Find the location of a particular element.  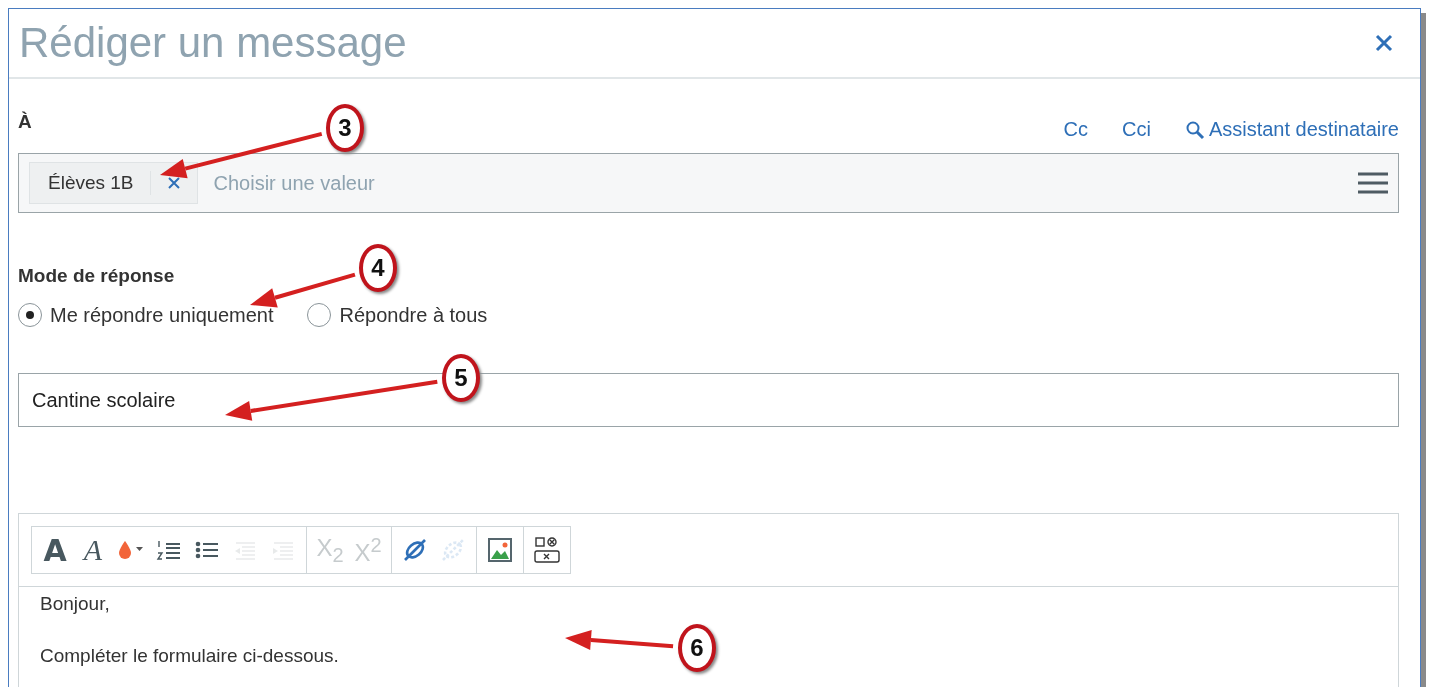

numbered-list-icon is located at coordinates (169, 550).